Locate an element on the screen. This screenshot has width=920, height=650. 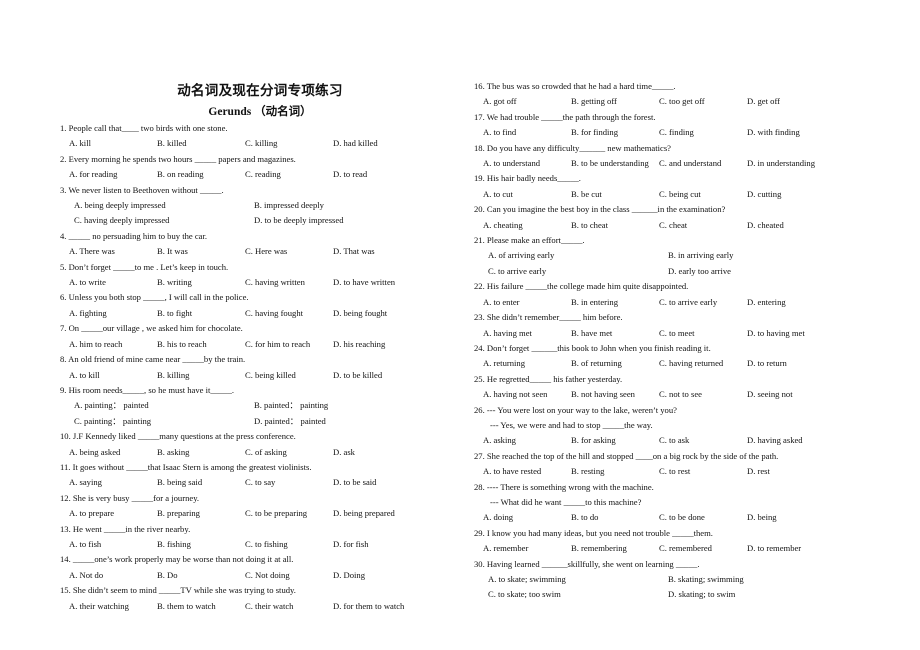
answer-option: A. asking is located at coordinates (527, 440).